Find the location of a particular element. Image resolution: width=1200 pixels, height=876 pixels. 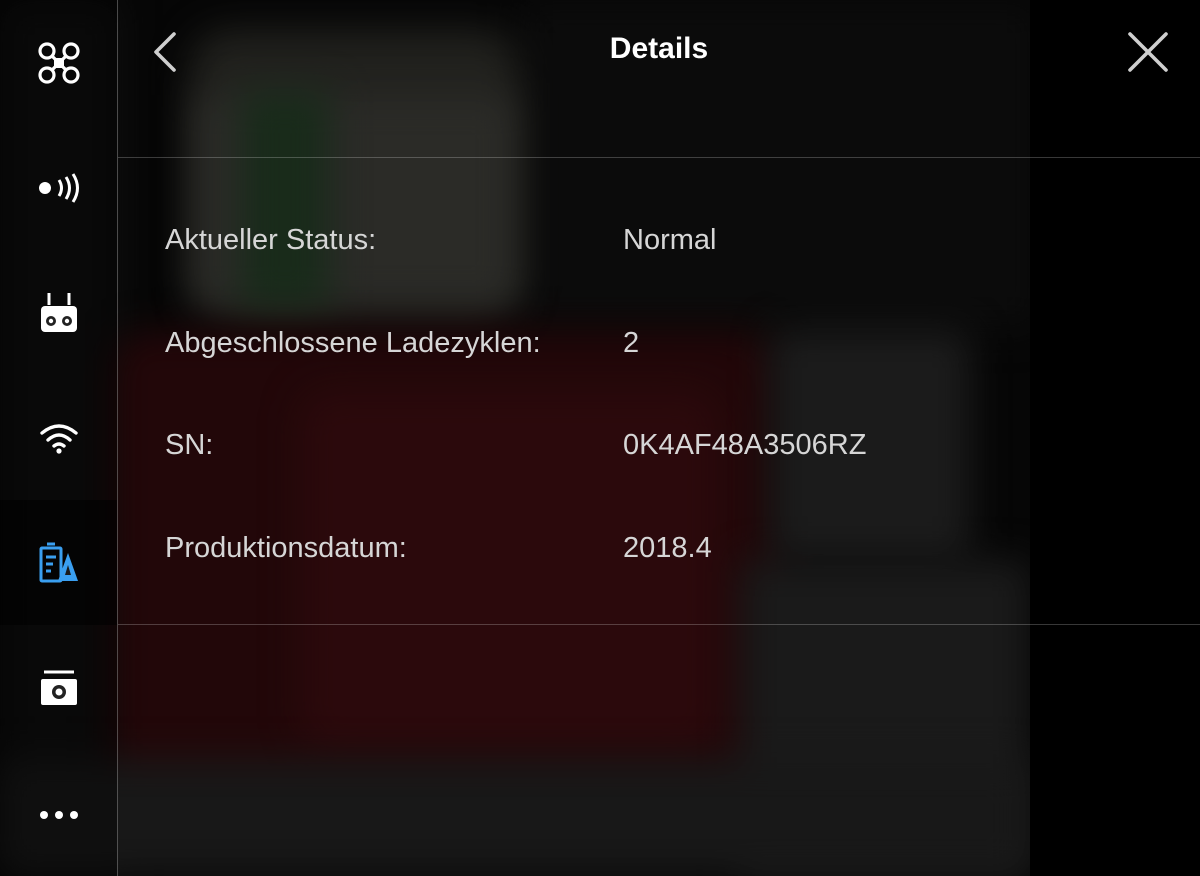

more-icon is located at coordinates (59, 815).